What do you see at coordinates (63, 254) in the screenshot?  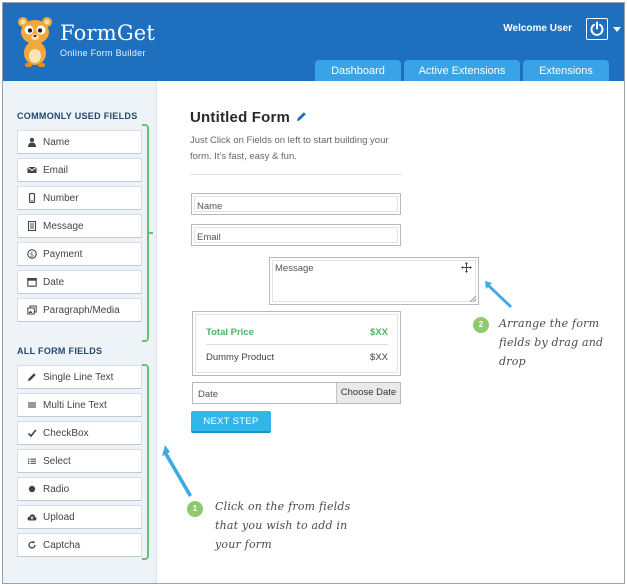 I see `field-button-label: Payment` at bounding box center [63, 254].